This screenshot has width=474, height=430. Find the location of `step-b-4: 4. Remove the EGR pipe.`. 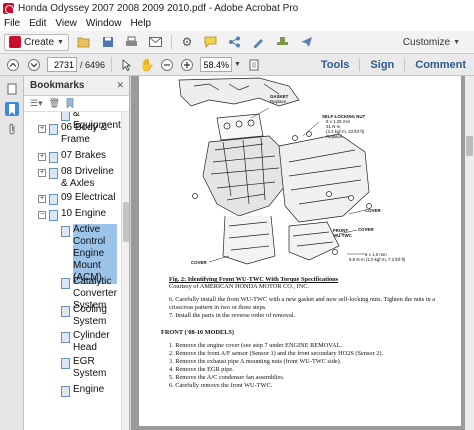

step-b-4: 4. Remove the EGR pipe. is located at coordinates (201, 369).